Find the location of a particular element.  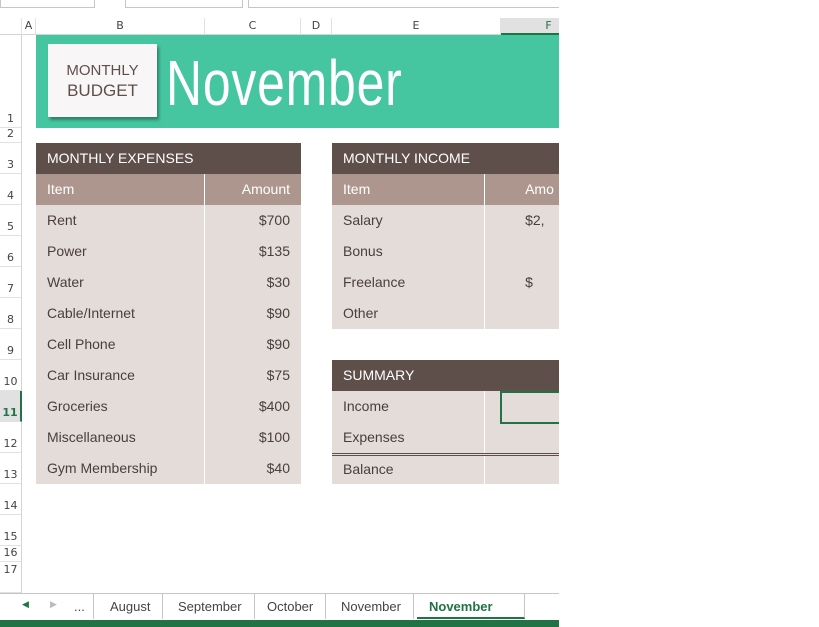

table-row: Power $135 is located at coordinates (168, 251).